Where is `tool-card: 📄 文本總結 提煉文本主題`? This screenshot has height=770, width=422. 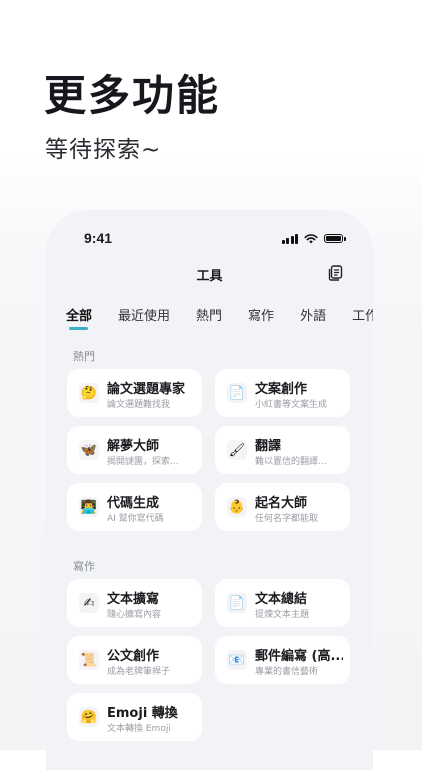 tool-card: 📄 文本總結 提煉文本主題 is located at coordinates (282, 603).